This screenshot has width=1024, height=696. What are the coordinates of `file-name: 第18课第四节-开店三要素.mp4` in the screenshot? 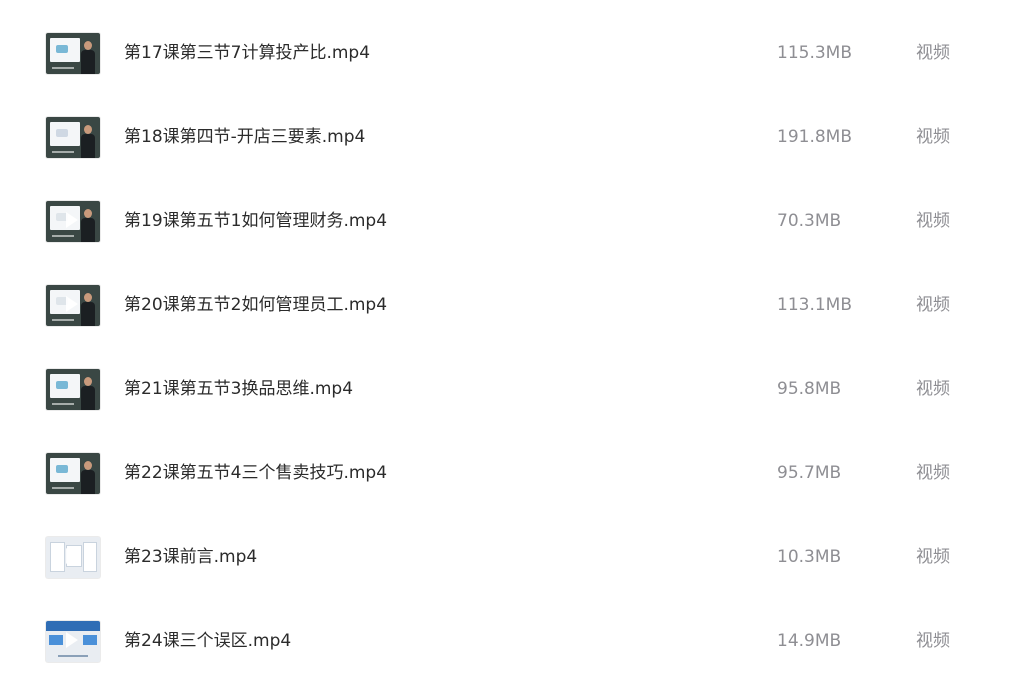 It's located at (245, 137).